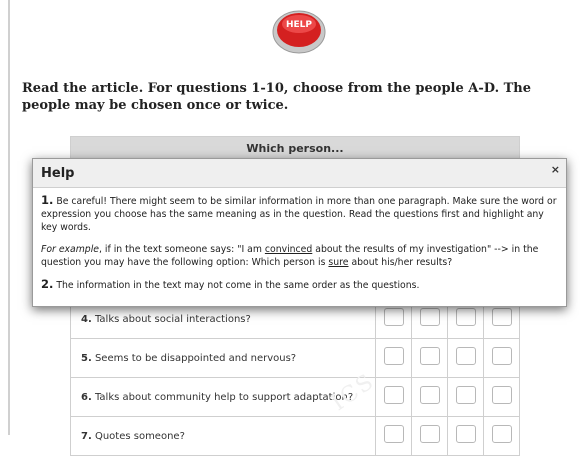 The width and height of the screenshot is (580, 456). I want to click on help-button-icon: HELP, so click(299, 30).